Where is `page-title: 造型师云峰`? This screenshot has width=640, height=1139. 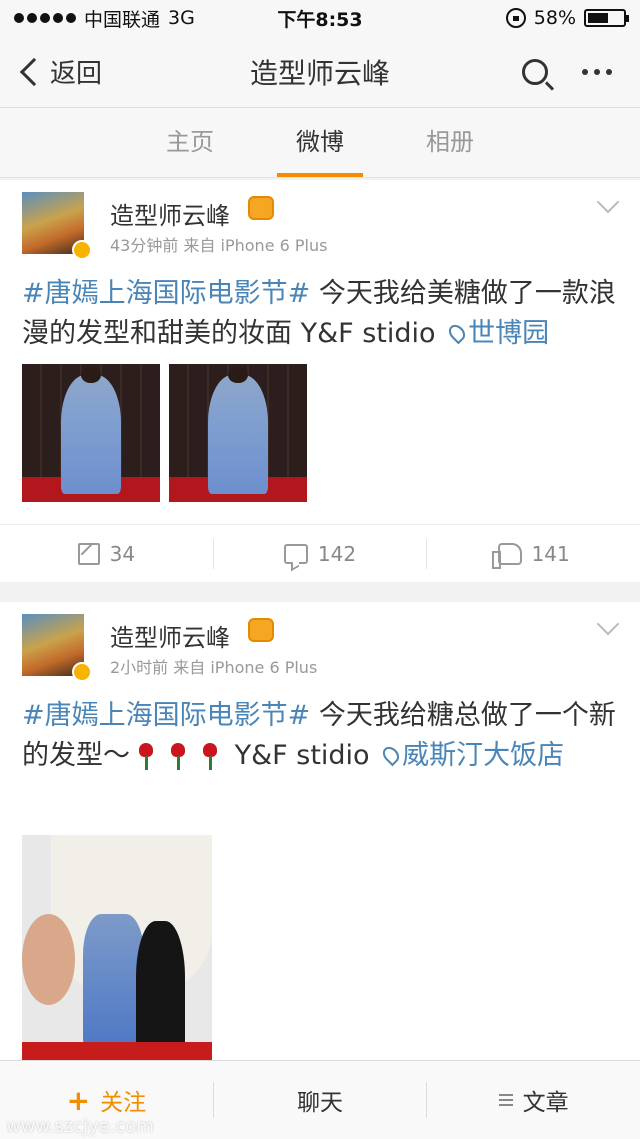
page-title: 造型师云峰 is located at coordinates (319, 73).